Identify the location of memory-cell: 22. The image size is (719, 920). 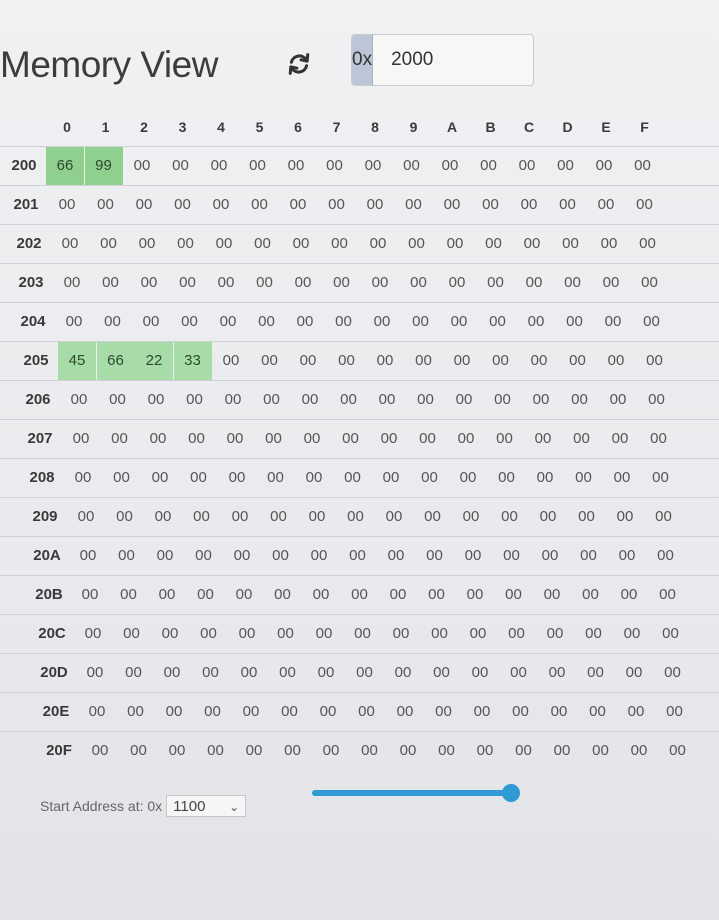
(154, 361).